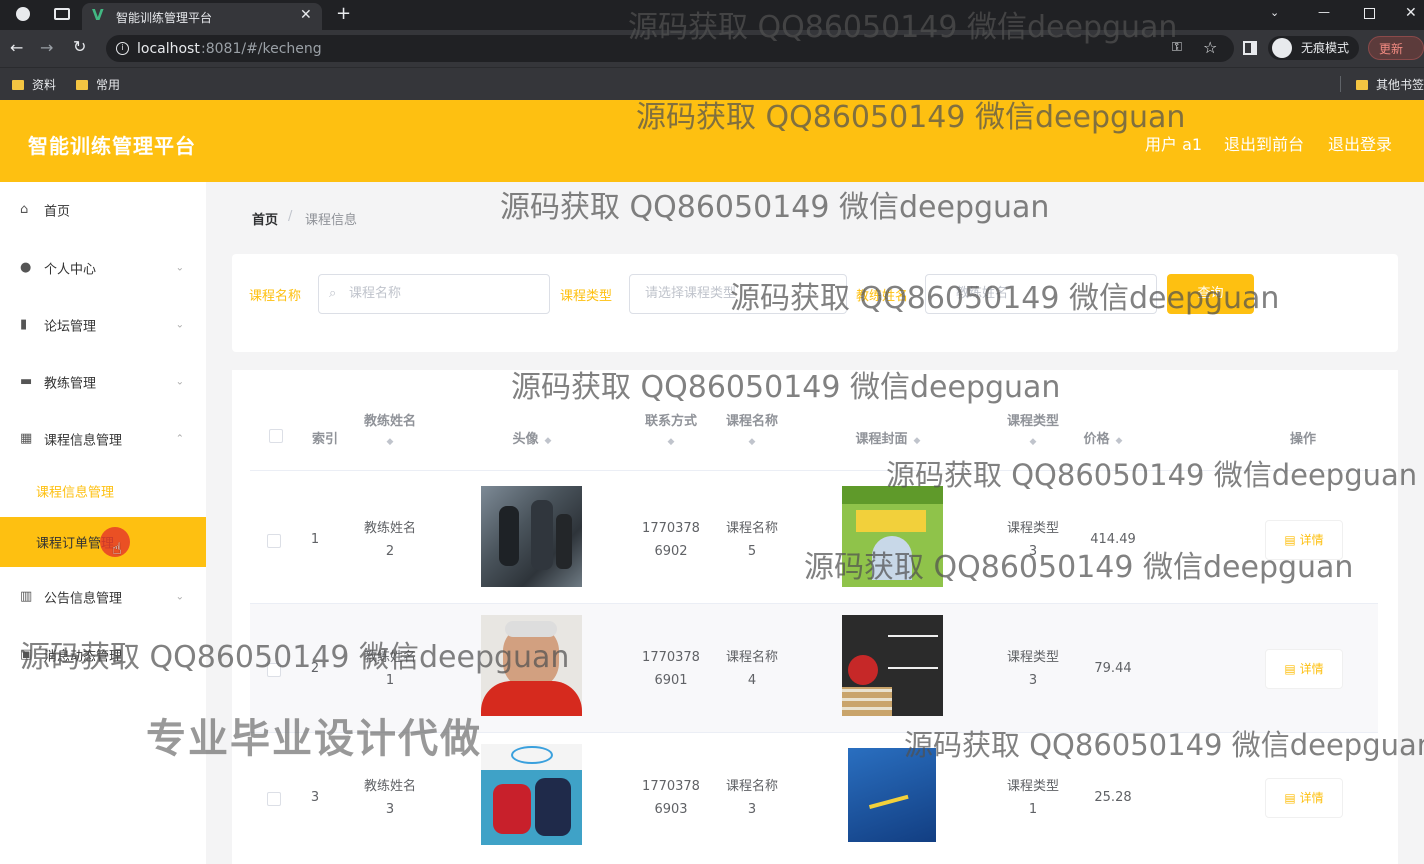  Describe the element at coordinates (1274, 12) in the screenshot. I see `tab-list-icon: ⌄` at that location.